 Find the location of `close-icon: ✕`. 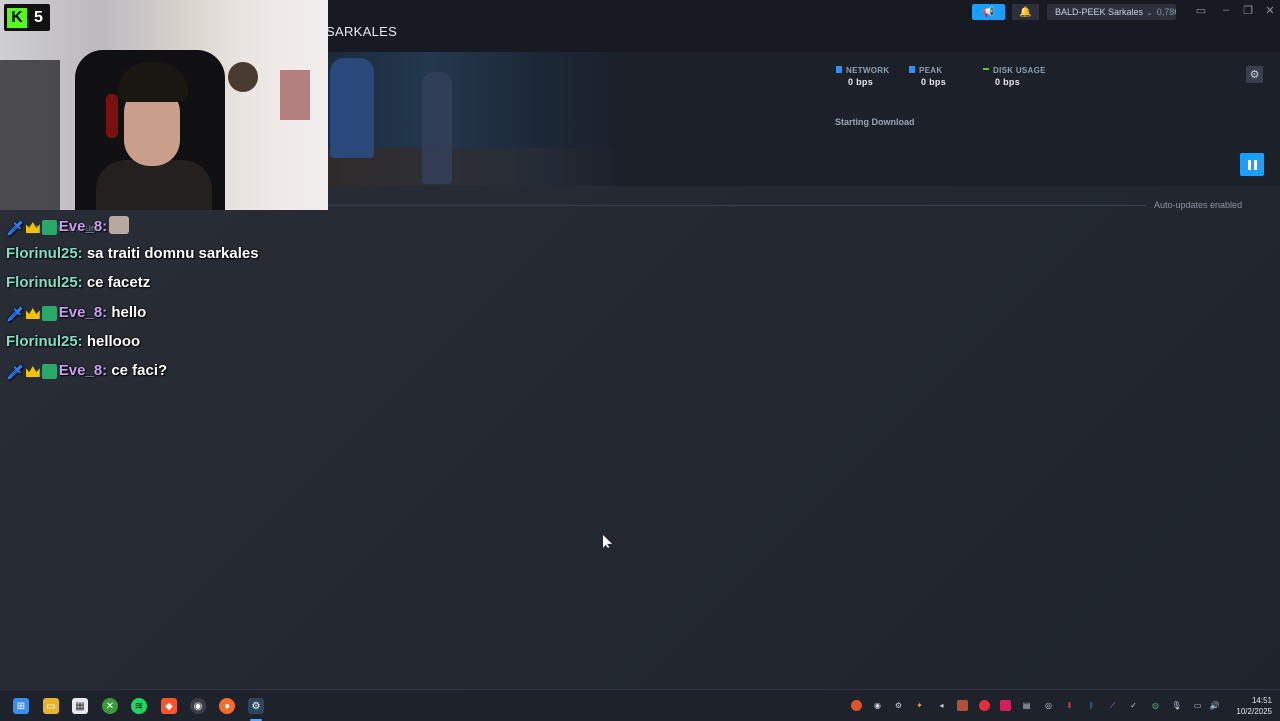

close-icon: ✕ is located at coordinates (1270, 10).